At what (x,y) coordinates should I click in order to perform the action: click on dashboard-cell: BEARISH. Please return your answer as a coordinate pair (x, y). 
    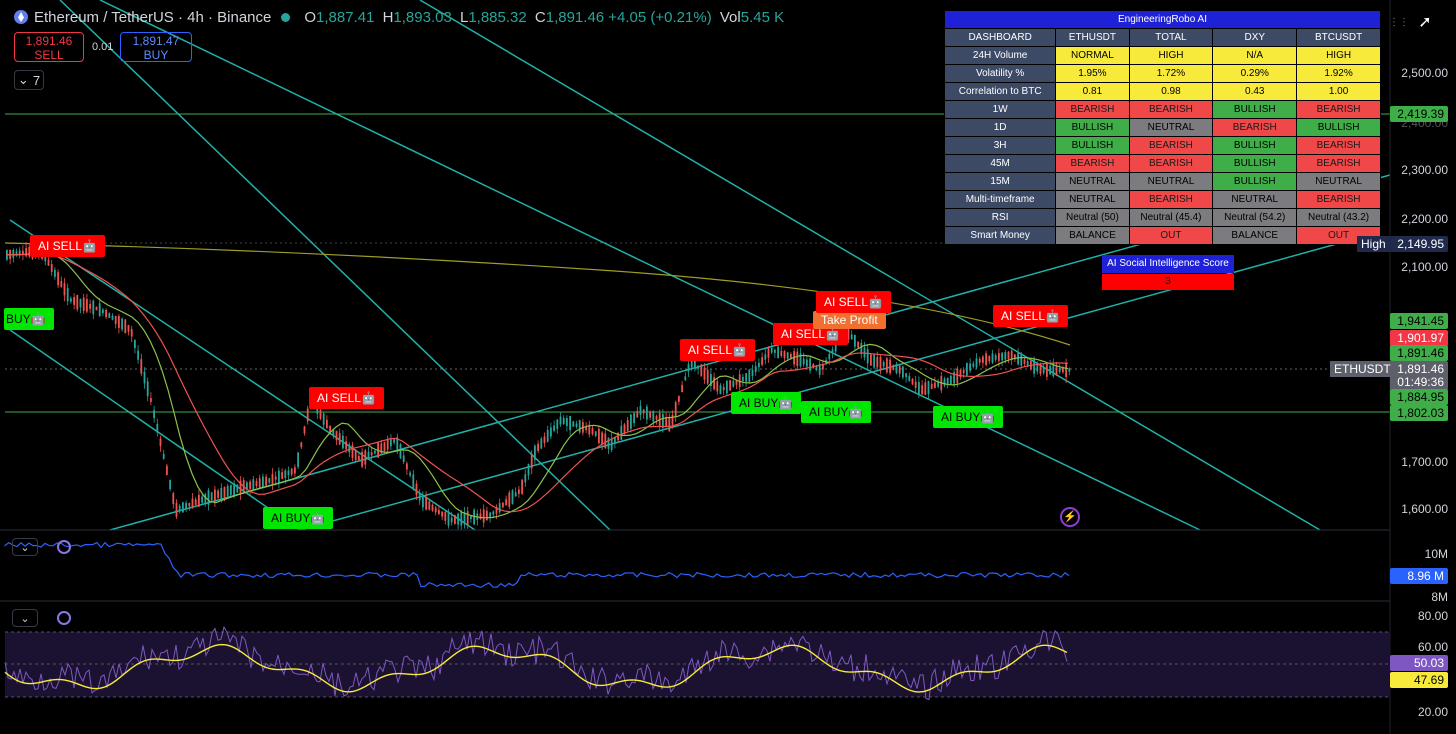
    Looking at the image, I should click on (1171, 163).